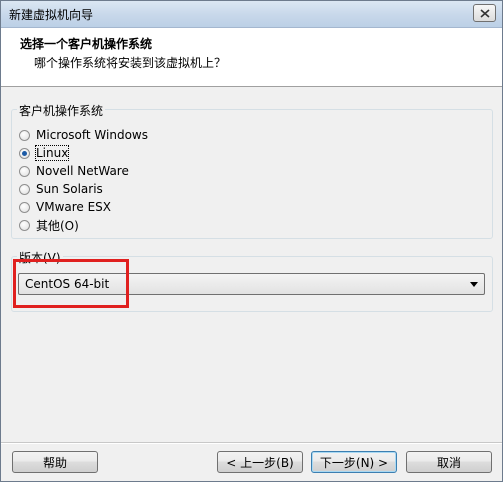  Describe the element at coordinates (52, 153) in the screenshot. I see `os-option-label: Linux` at that location.